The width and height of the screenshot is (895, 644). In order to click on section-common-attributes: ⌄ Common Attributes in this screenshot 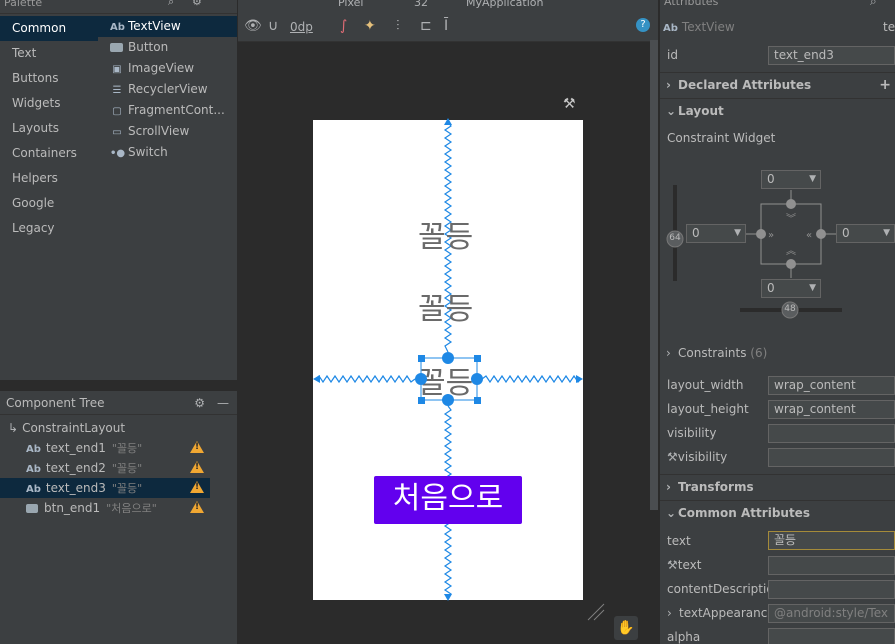, I will do `click(777, 512)`.